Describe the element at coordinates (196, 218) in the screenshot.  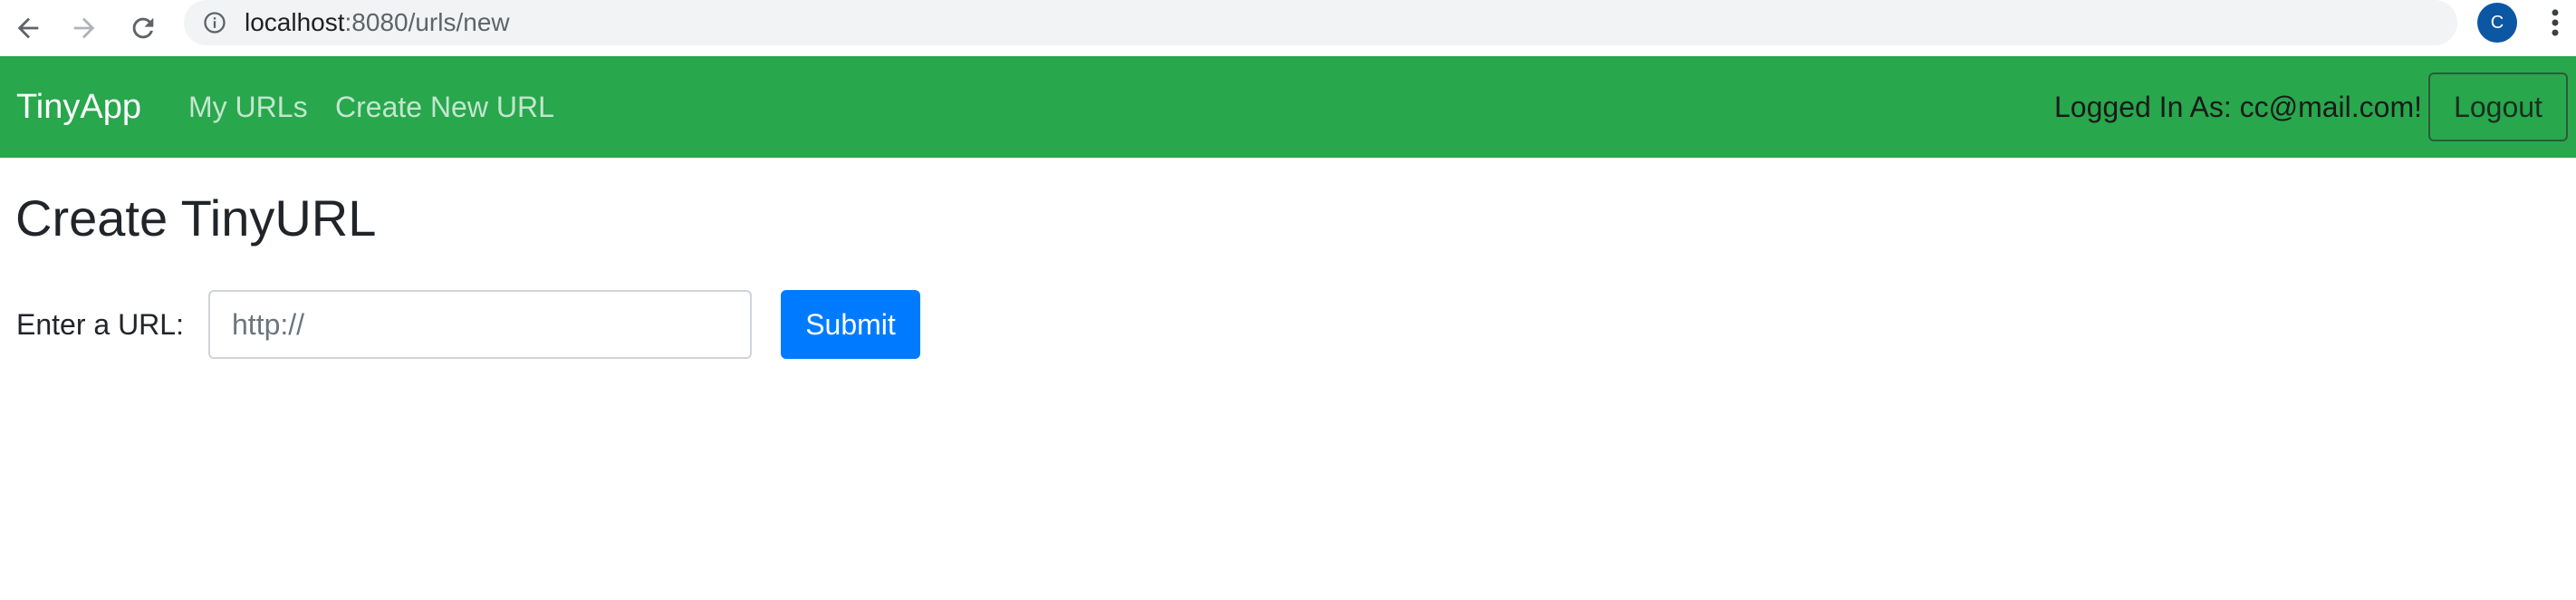
I see `page-title: Create TinyURL` at that location.